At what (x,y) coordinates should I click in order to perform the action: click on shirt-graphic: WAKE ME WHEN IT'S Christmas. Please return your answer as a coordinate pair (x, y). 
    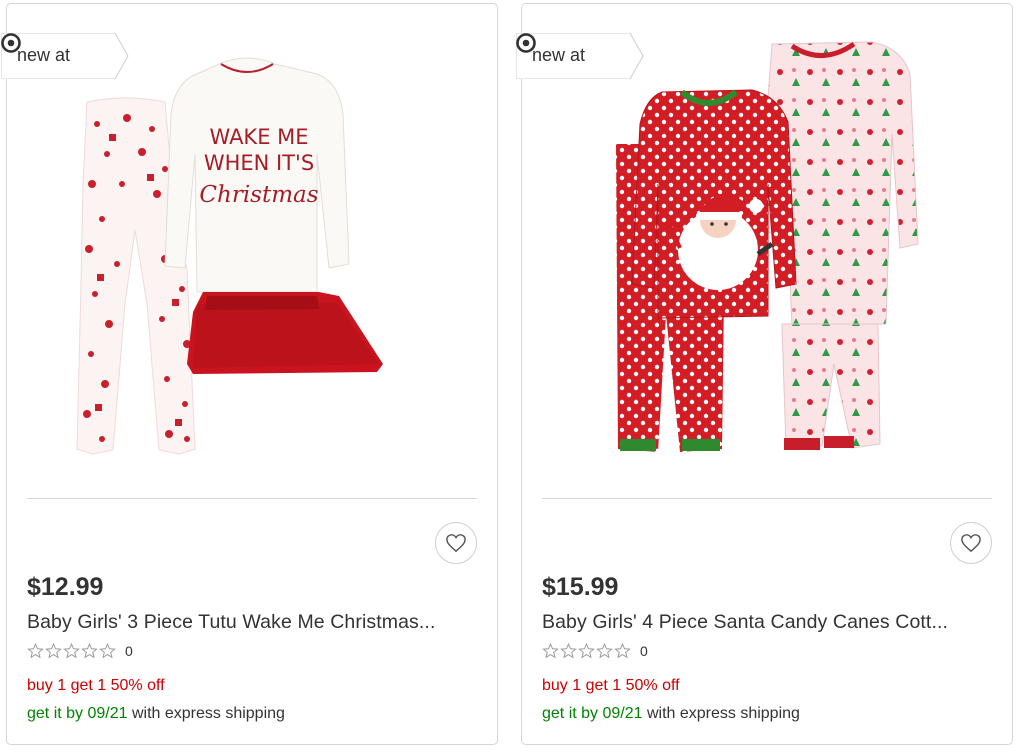
    Looking at the image, I should click on (257, 175).